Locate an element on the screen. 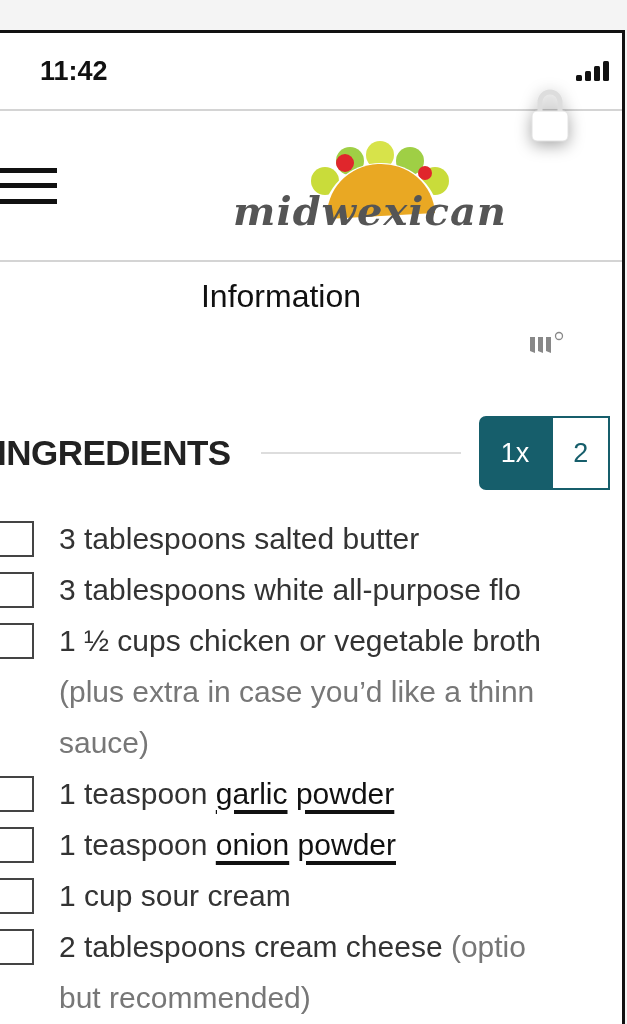 The image size is (627, 1024). servings-button: 2 is located at coordinates (581, 453).